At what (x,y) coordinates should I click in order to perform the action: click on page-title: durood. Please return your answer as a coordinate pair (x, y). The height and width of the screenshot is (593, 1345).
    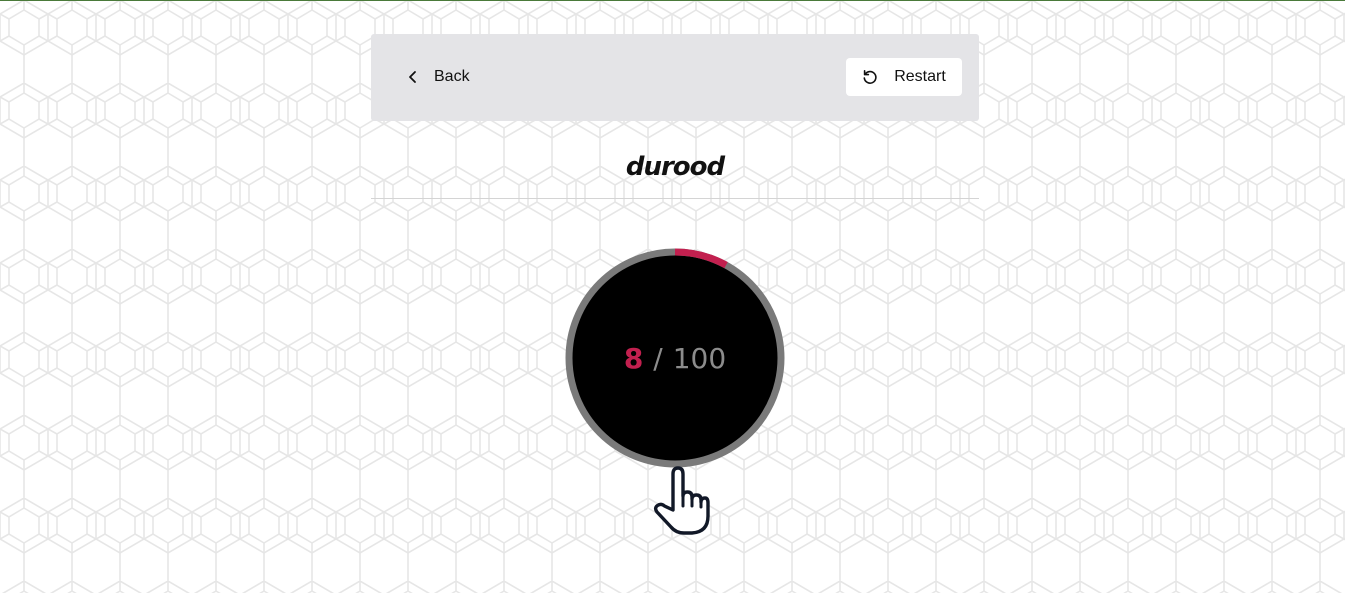
    Looking at the image, I should click on (675, 167).